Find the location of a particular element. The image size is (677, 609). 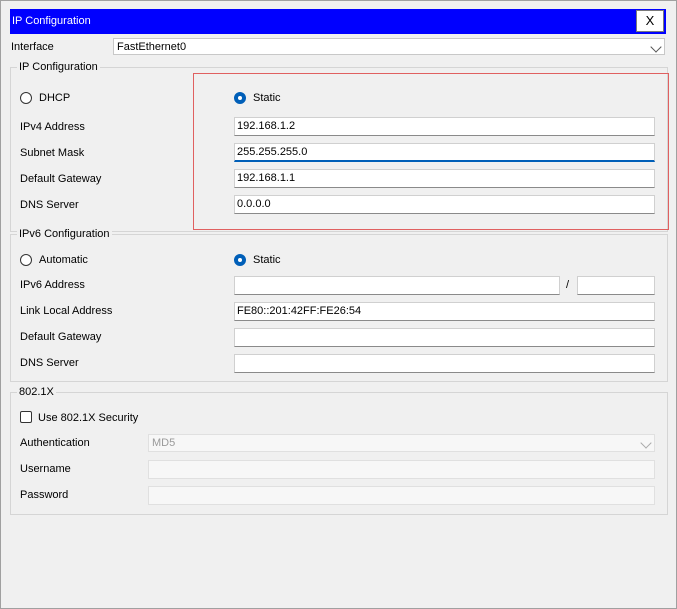

authentication-select: MD5 is located at coordinates (401, 443).